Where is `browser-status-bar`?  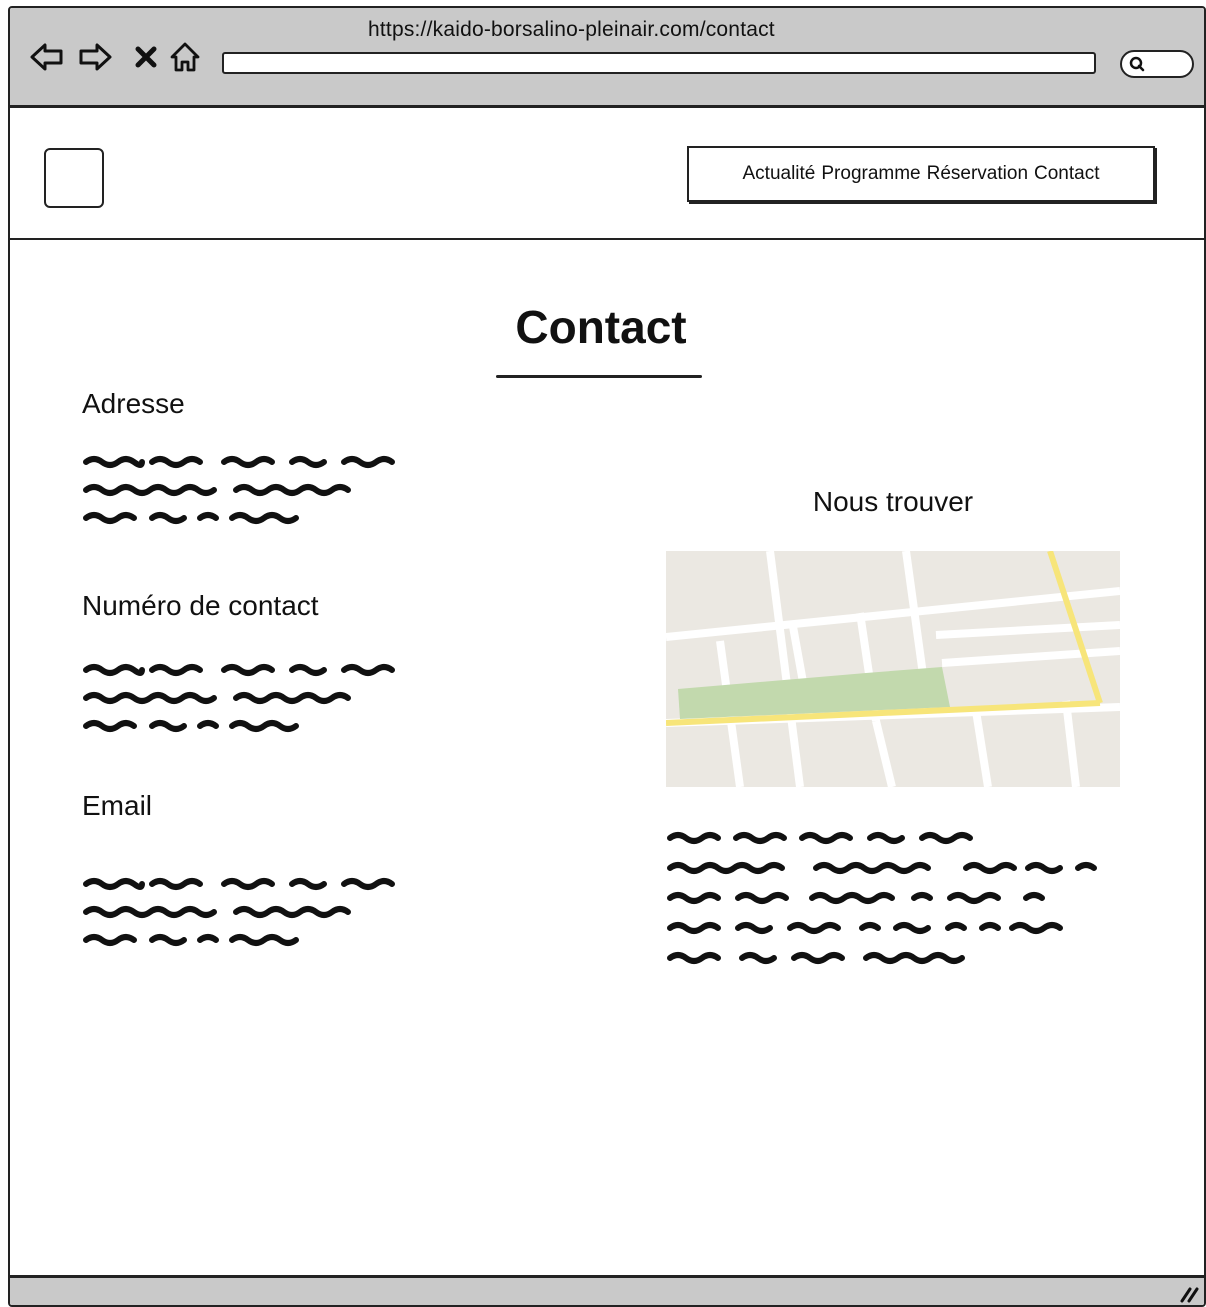 browser-status-bar is located at coordinates (607, 1290).